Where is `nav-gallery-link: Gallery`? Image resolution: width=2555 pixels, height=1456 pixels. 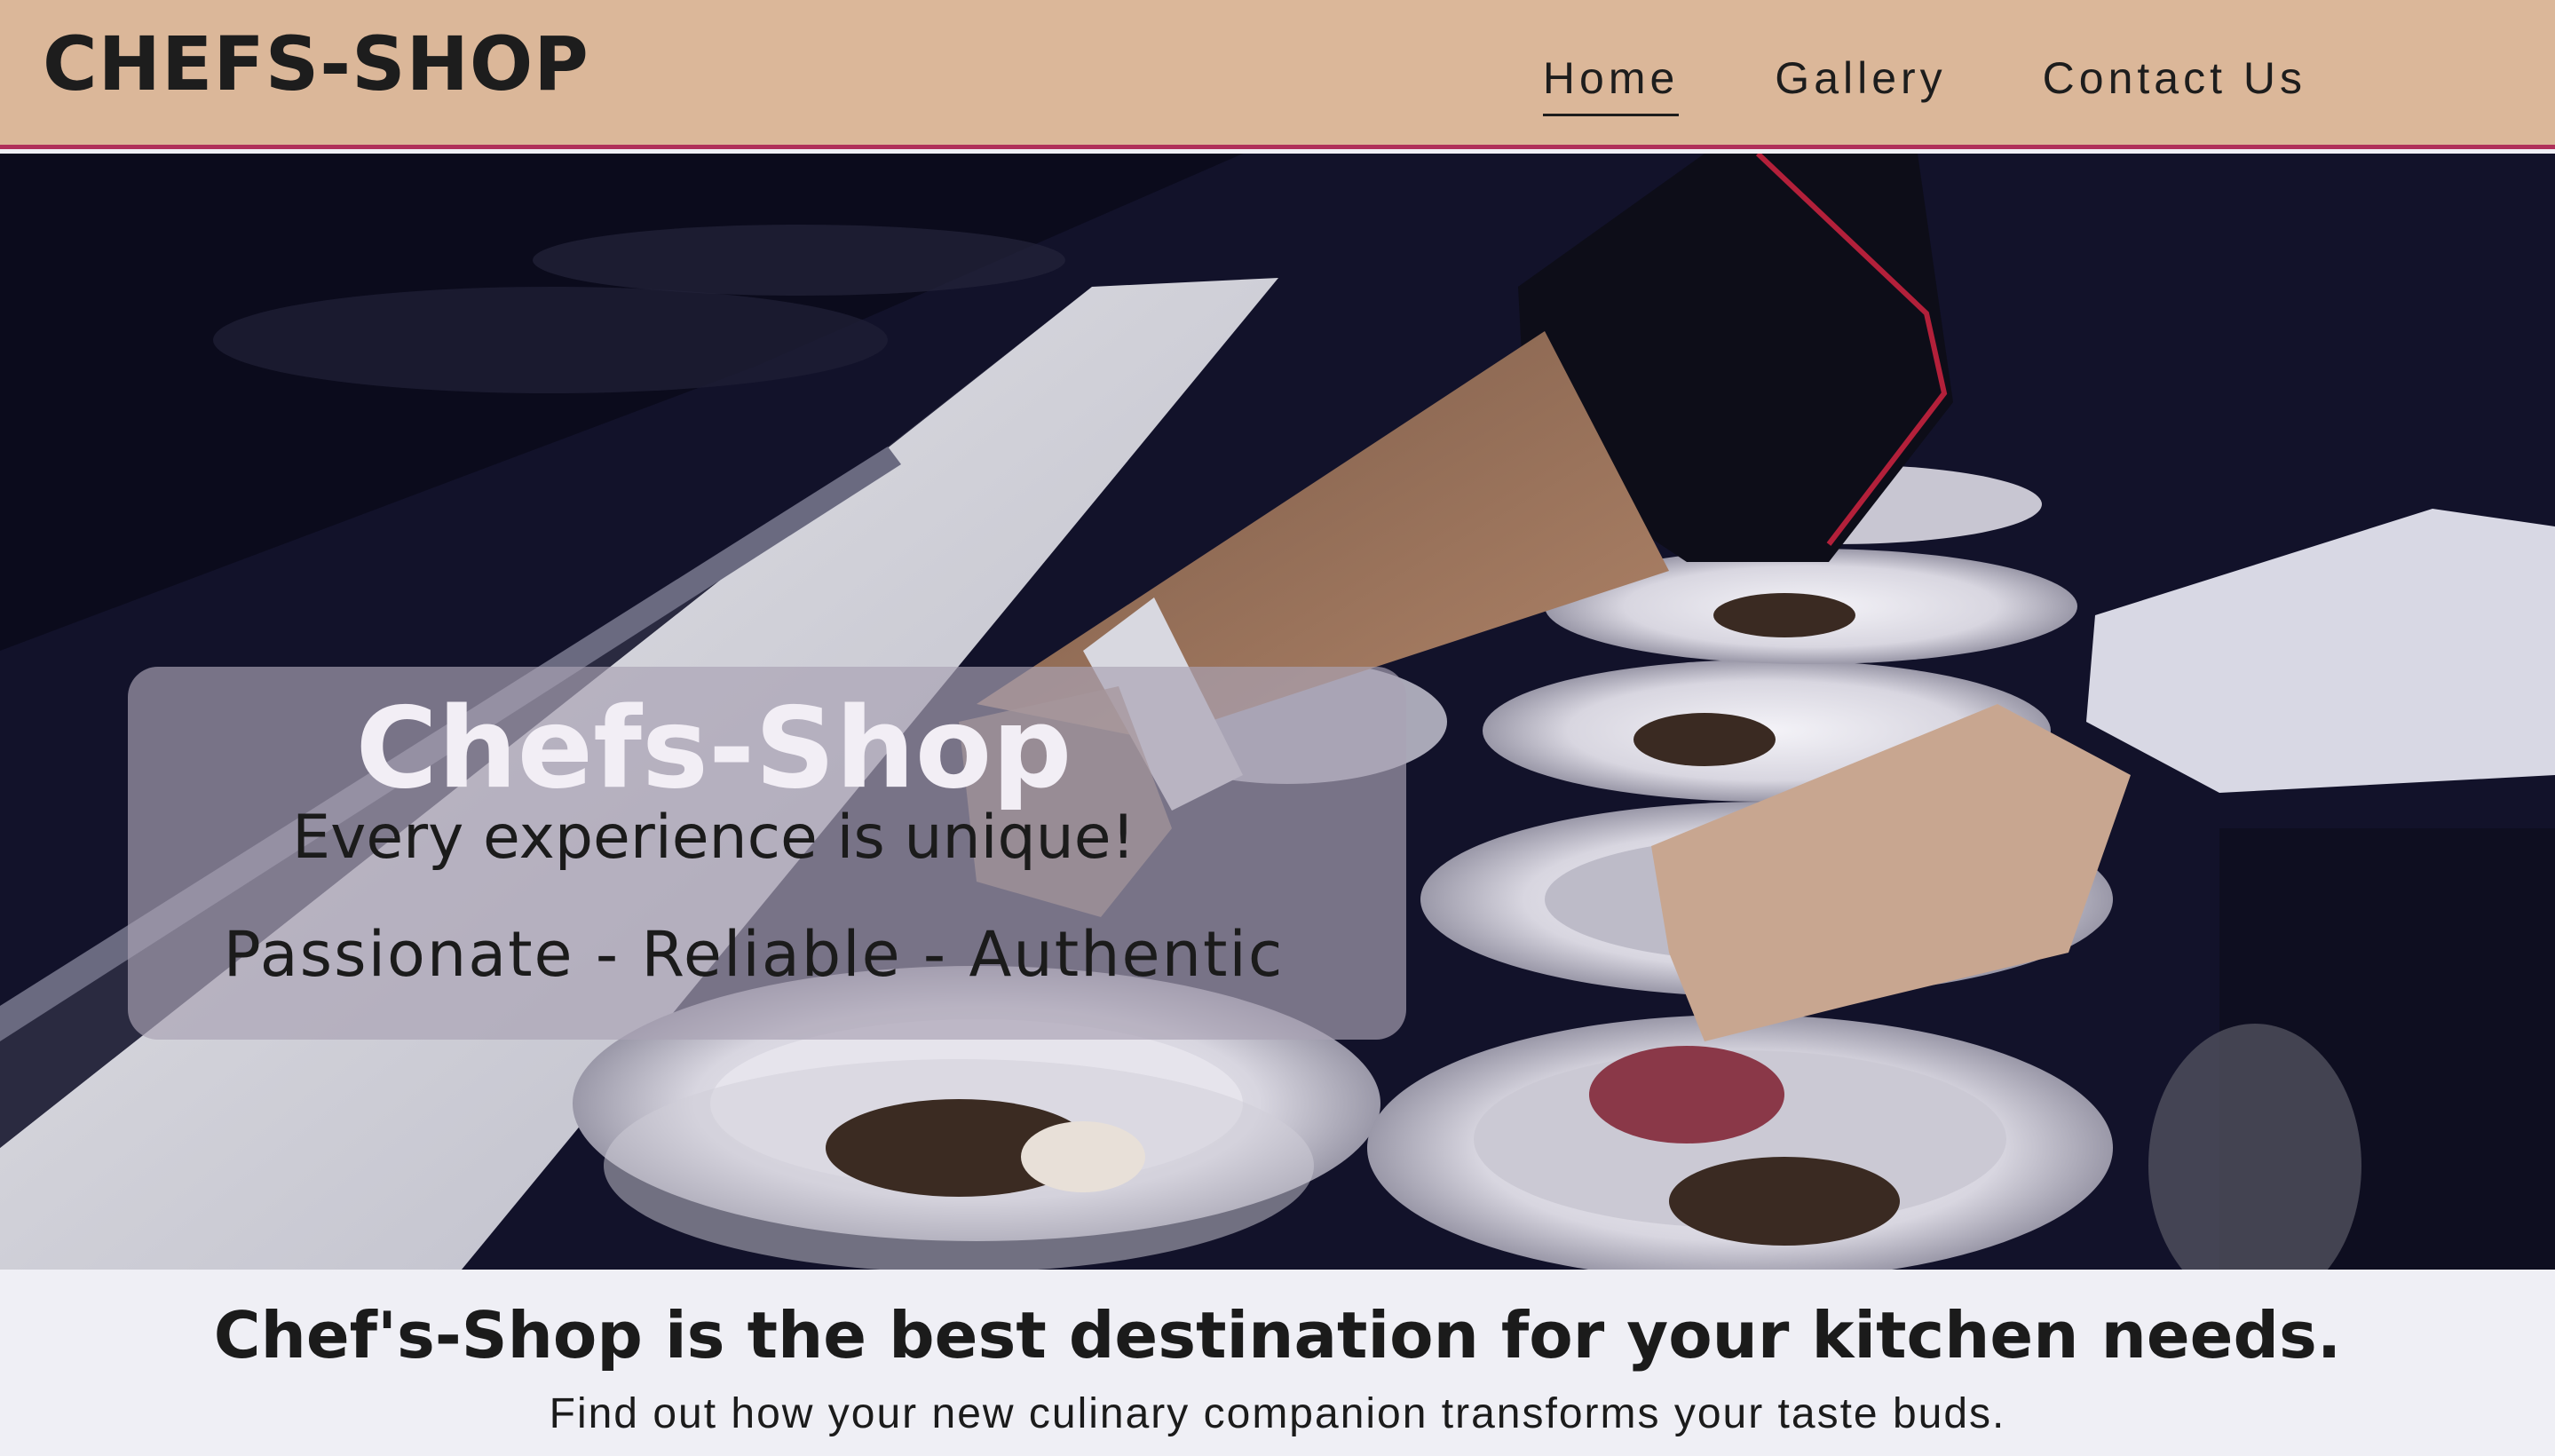 nav-gallery-link: Gallery is located at coordinates (1860, 80).